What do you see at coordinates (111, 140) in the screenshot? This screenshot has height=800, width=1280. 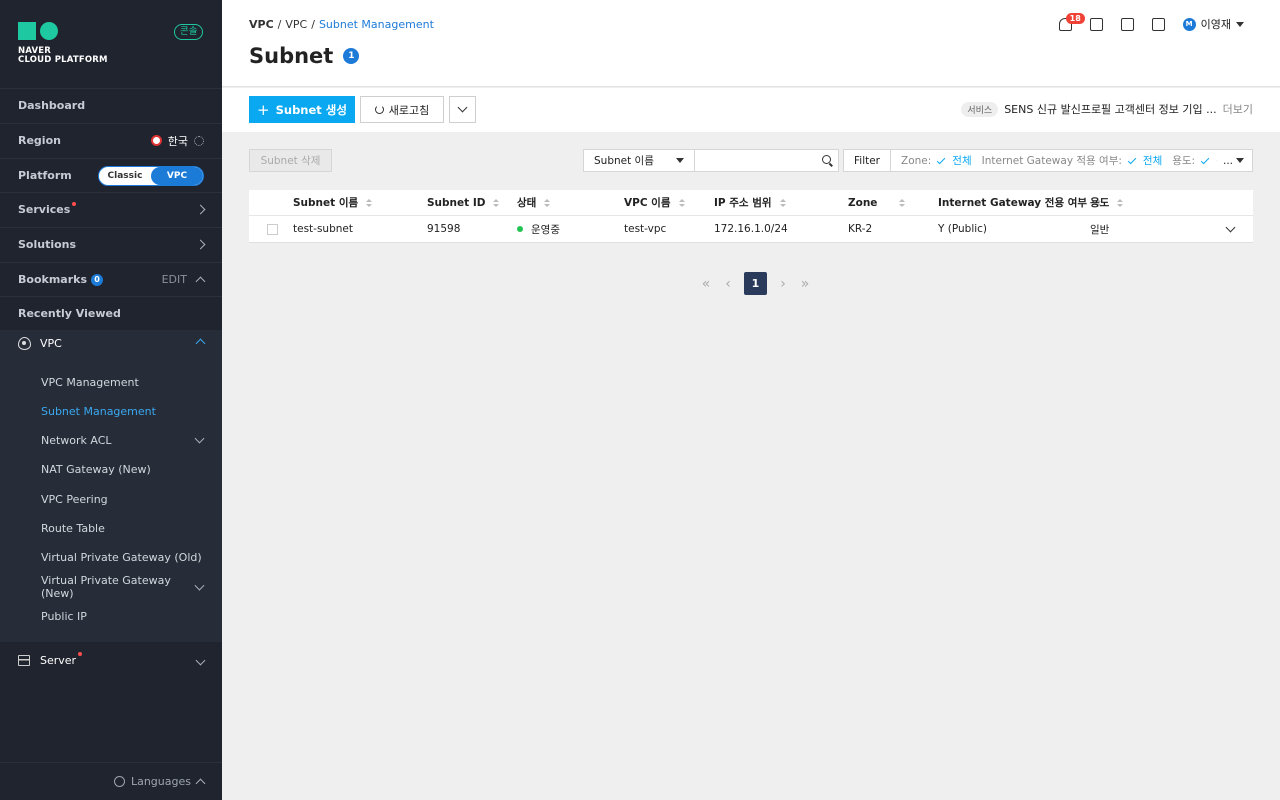 I see `nav-region: Region 한국` at bounding box center [111, 140].